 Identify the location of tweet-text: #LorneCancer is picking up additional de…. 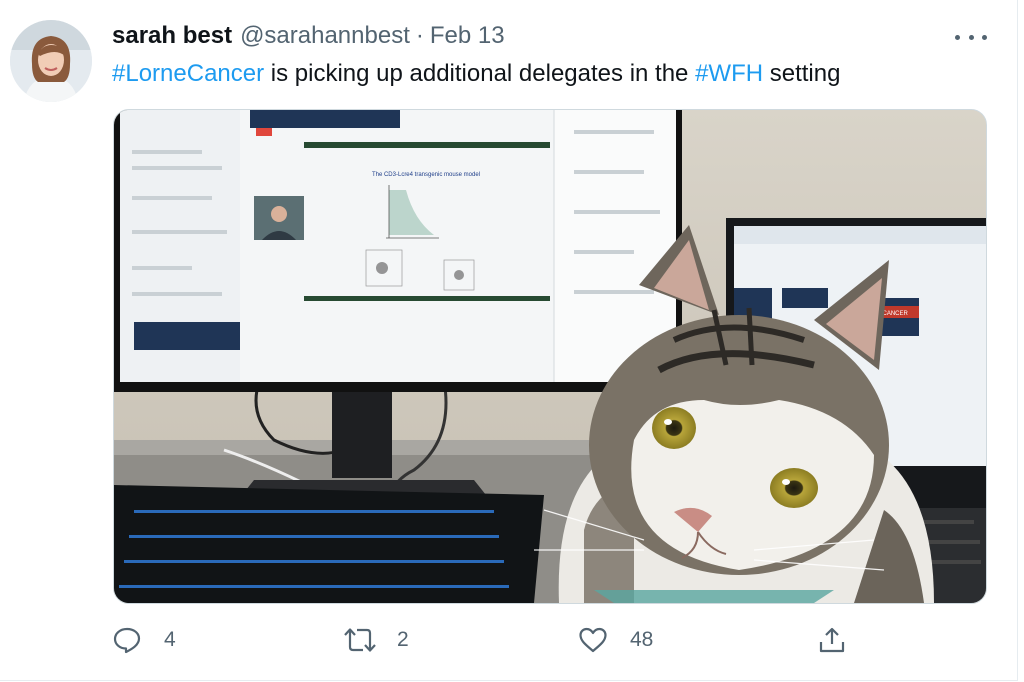
(476, 74).